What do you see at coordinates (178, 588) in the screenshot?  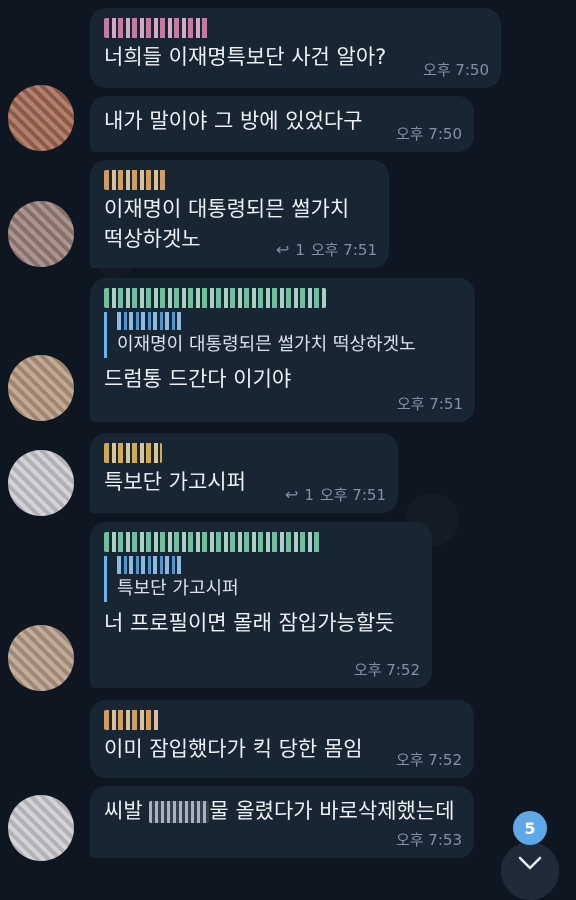 I see `quote-text: 특보단 가고시퍼` at bounding box center [178, 588].